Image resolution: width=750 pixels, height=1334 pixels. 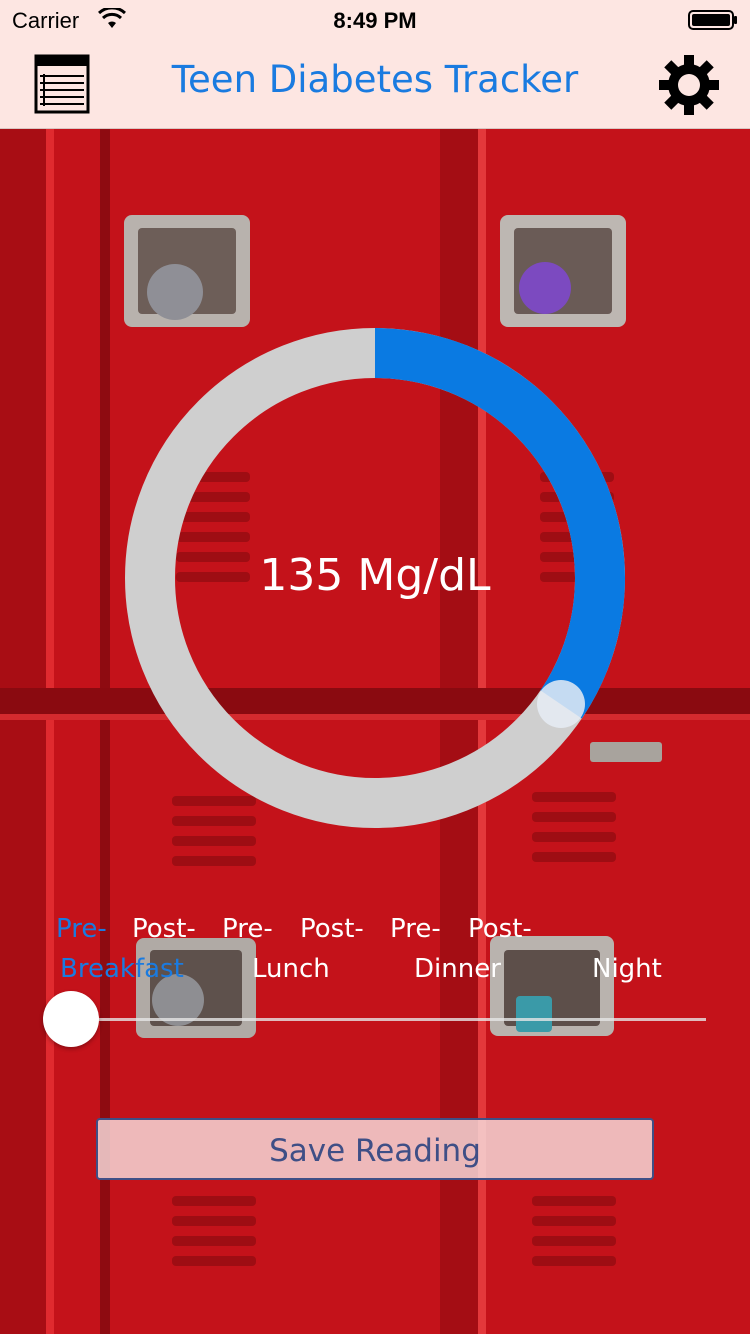 What do you see at coordinates (375, 1149) in the screenshot?
I see `save-reading-button: Save Reading` at bounding box center [375, 1149].